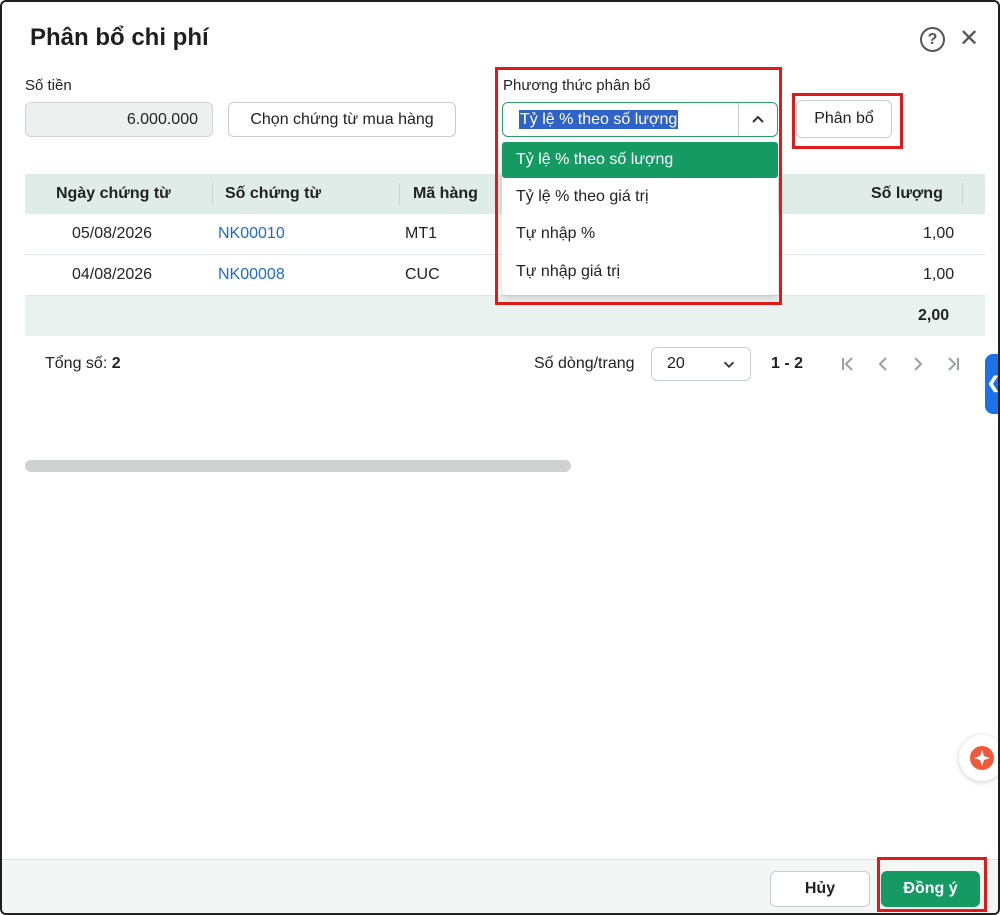  Describe the element at coordinates (119, 119) in the screenshot. I see `amount-field: 6.000.000` at that location.